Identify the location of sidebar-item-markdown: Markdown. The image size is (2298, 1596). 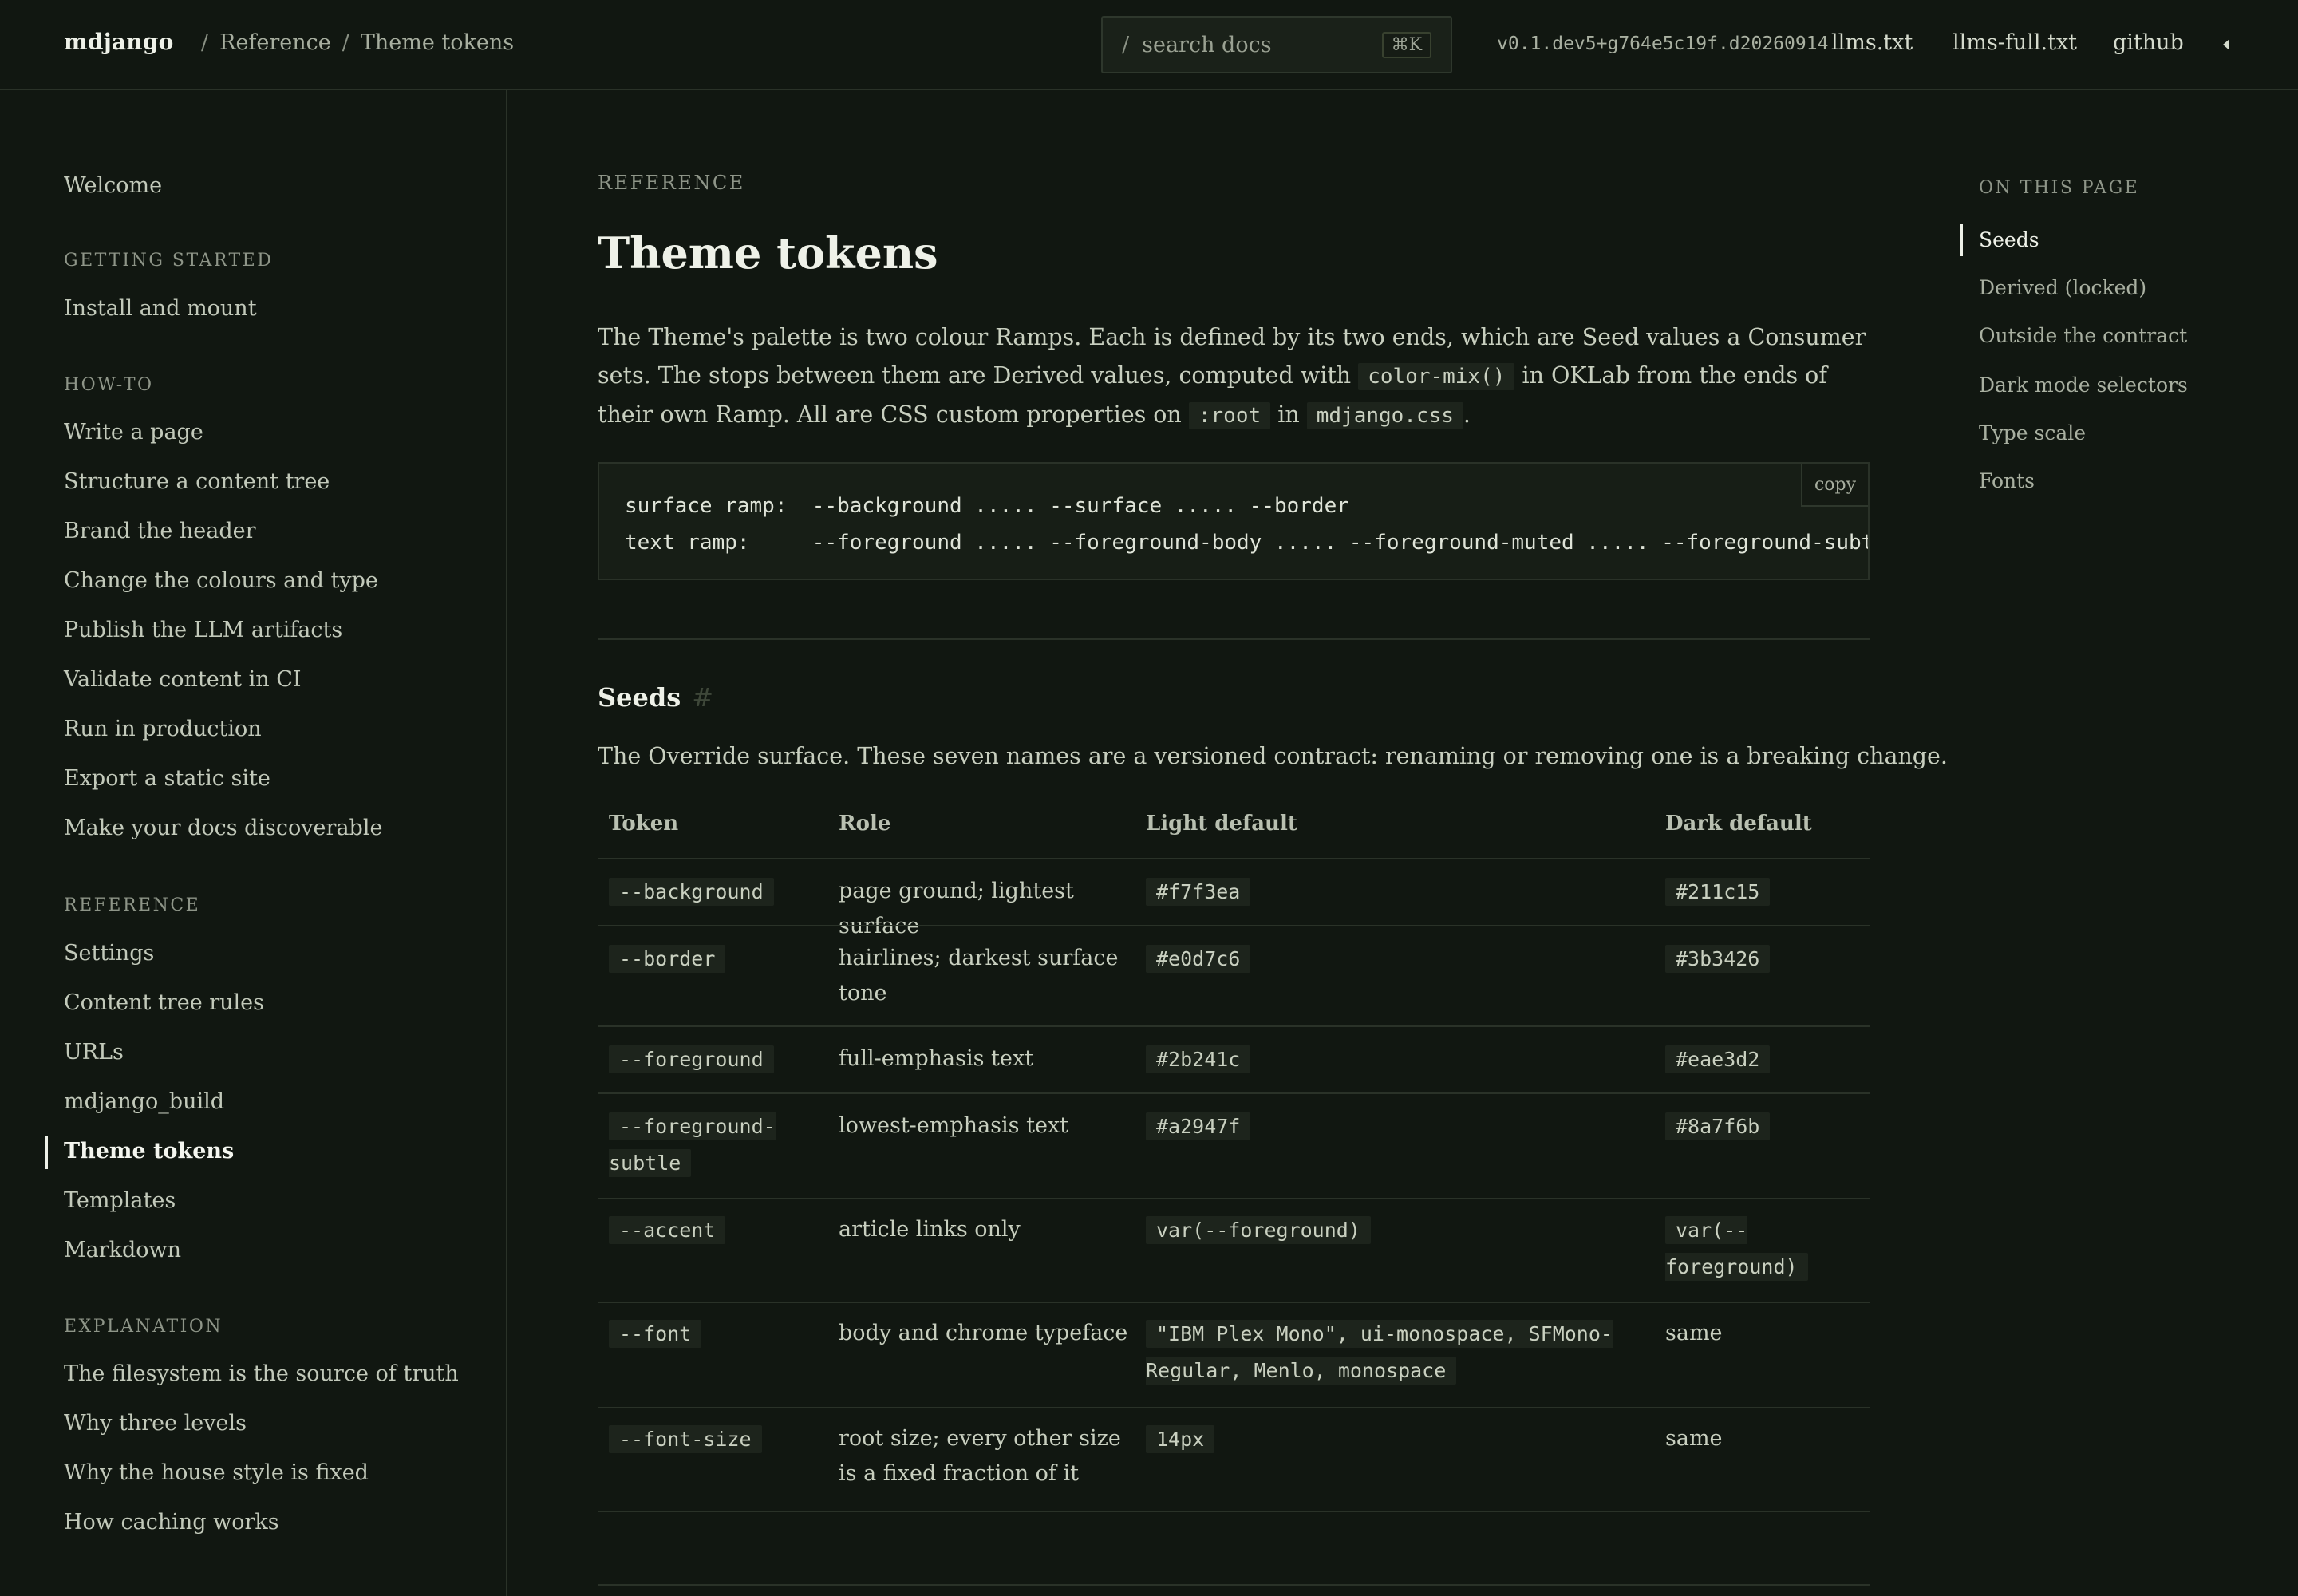
(122, 1250).